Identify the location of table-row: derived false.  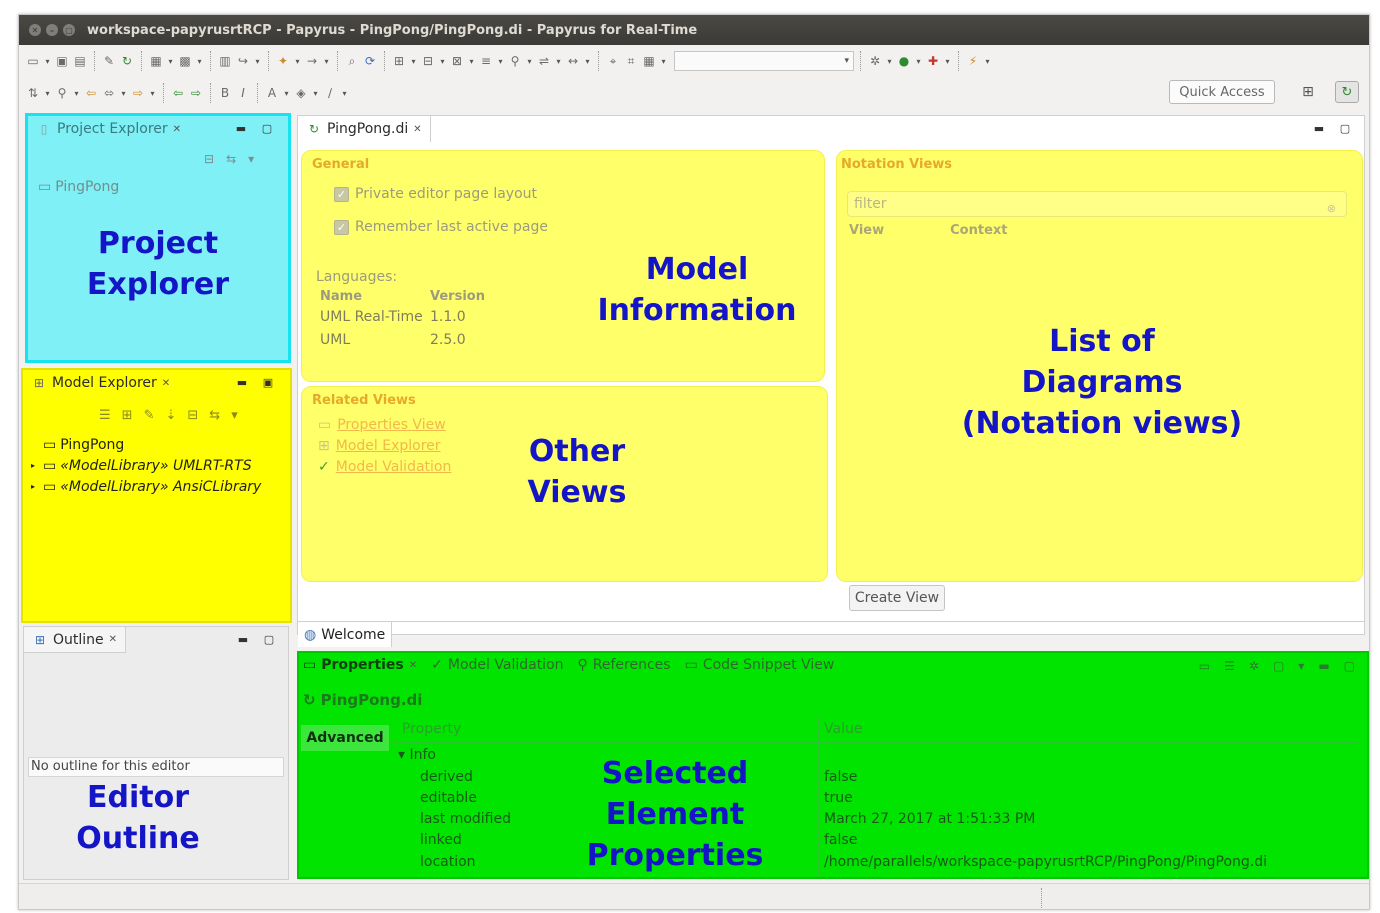
(874, 777).